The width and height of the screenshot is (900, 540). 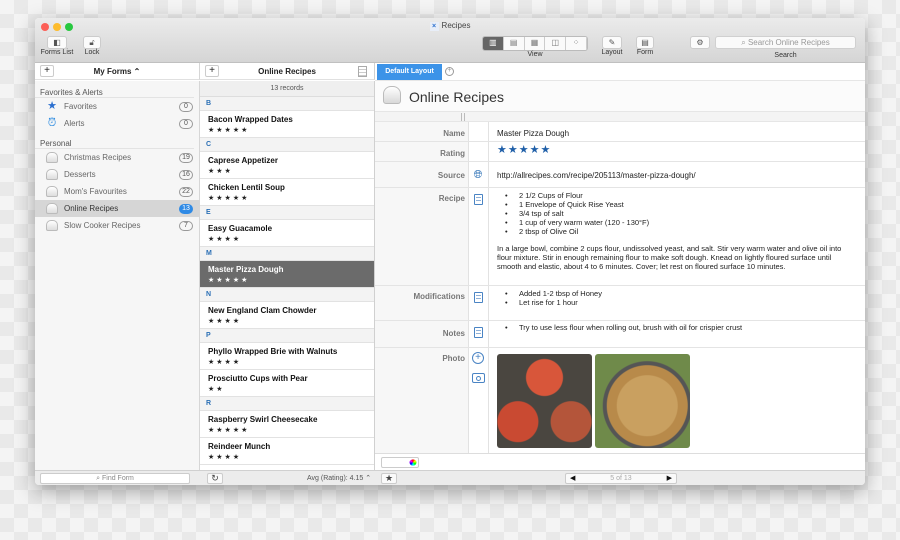 I want to click on field-name: Name Master Pizza Dough, so click(x=620, y=132).